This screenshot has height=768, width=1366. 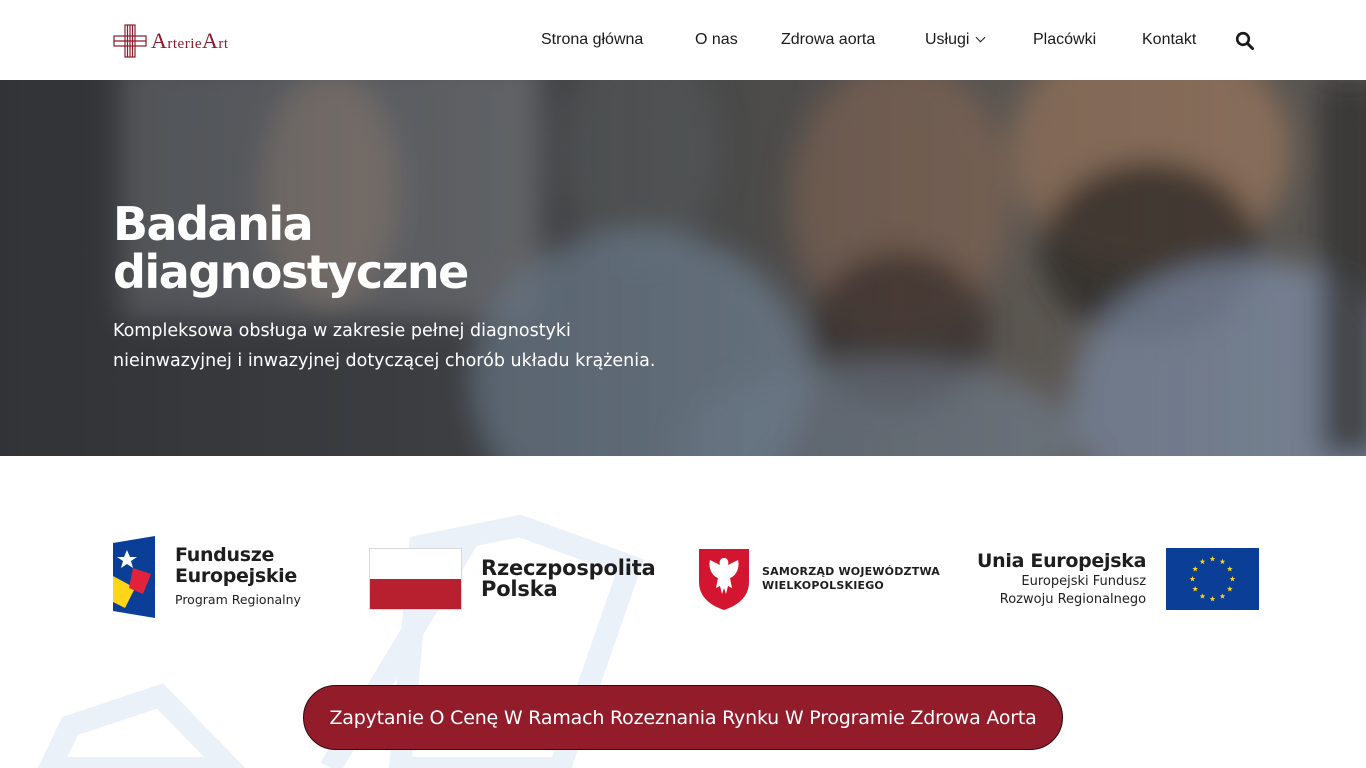 I want to click on polish-flag-icon, so click(x=415, y=579).